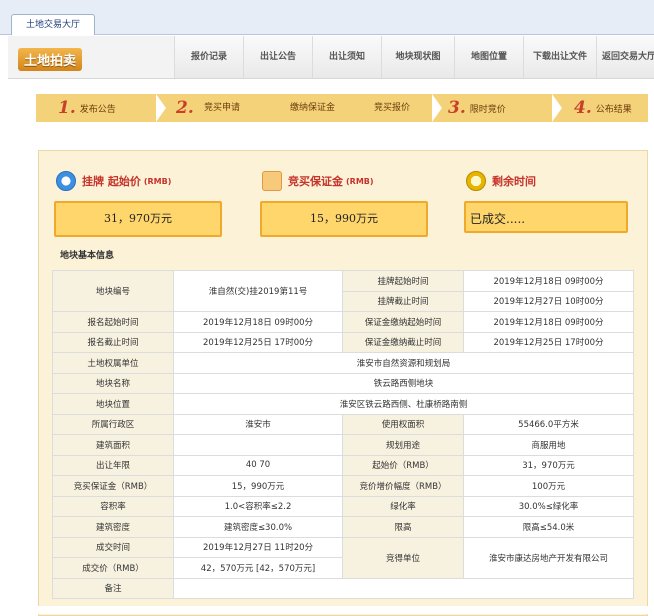 Image resolution: width=654 pixels, height=616 pixels. Describe the element at coordinates (258, 465) in the screenshot. I see `cell-value: 40 70` at that location.